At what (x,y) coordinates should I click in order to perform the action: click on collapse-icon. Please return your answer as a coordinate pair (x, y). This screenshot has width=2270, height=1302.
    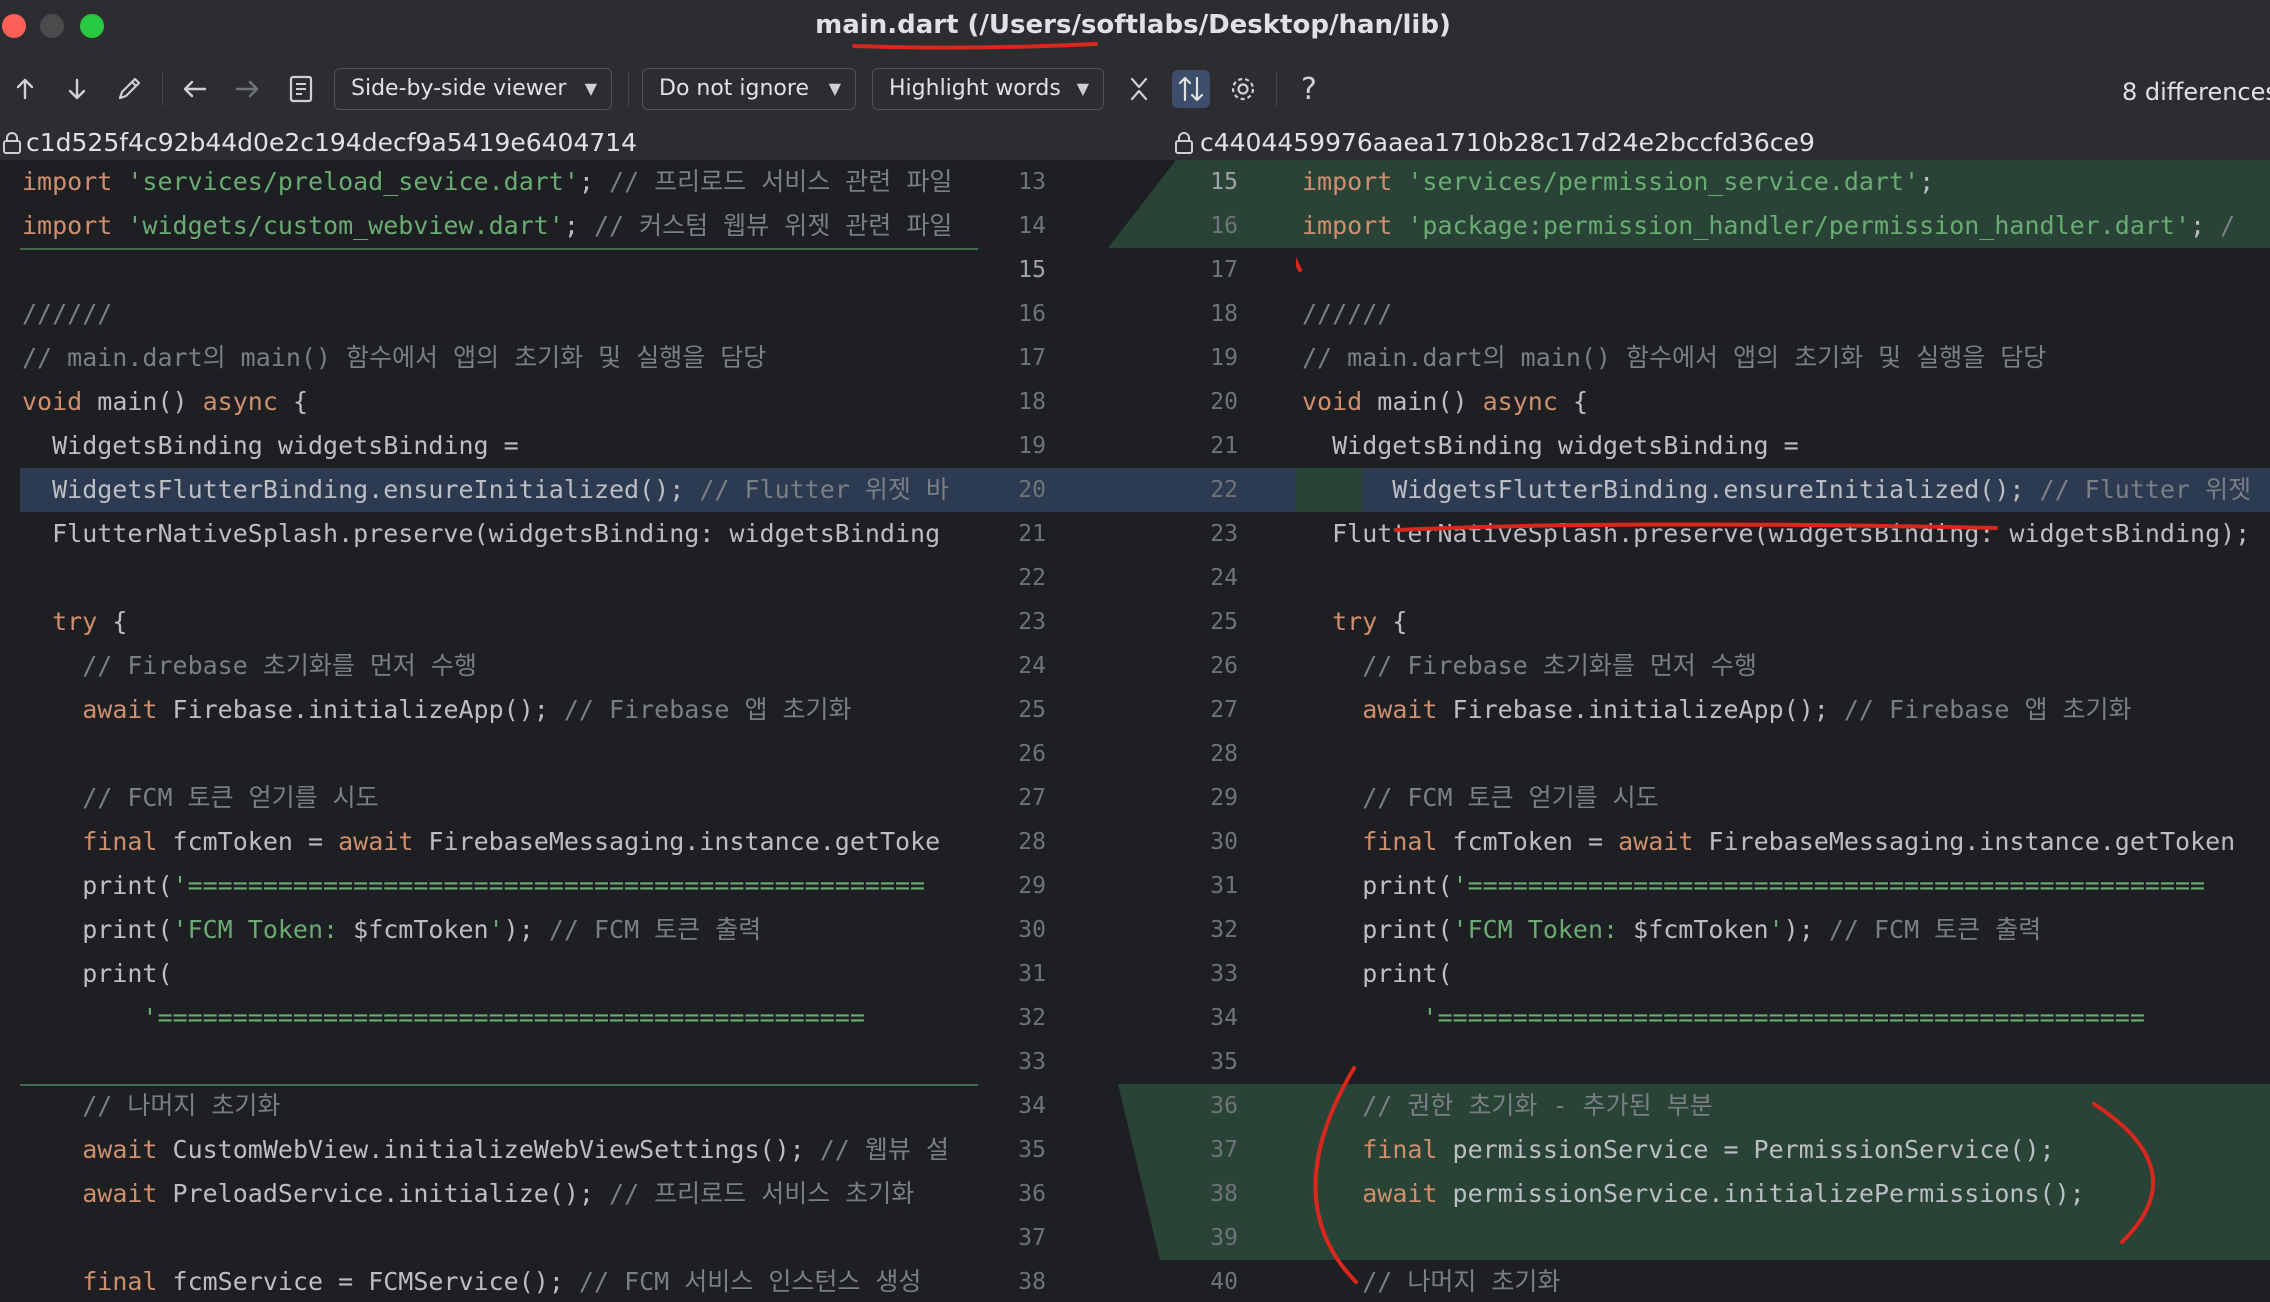
    Looking at the image, I should click on (1139, 89).